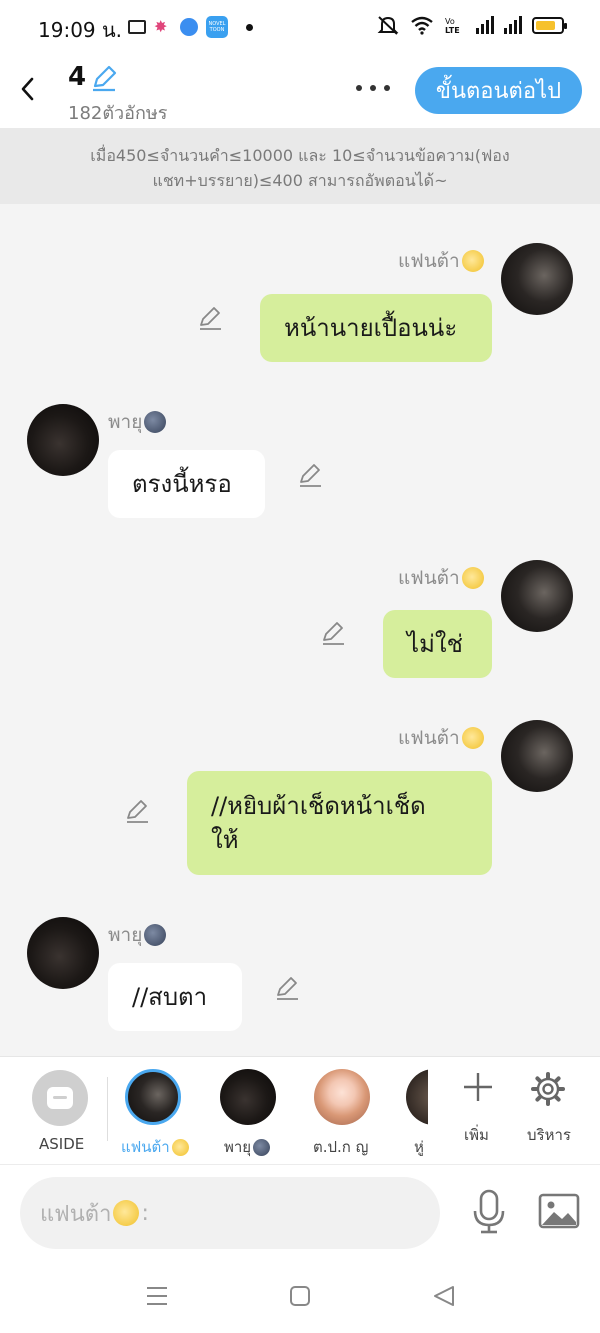 This screenshot has width=600, height=1333. I want to click on app-chat-icon, so click(189, 27).